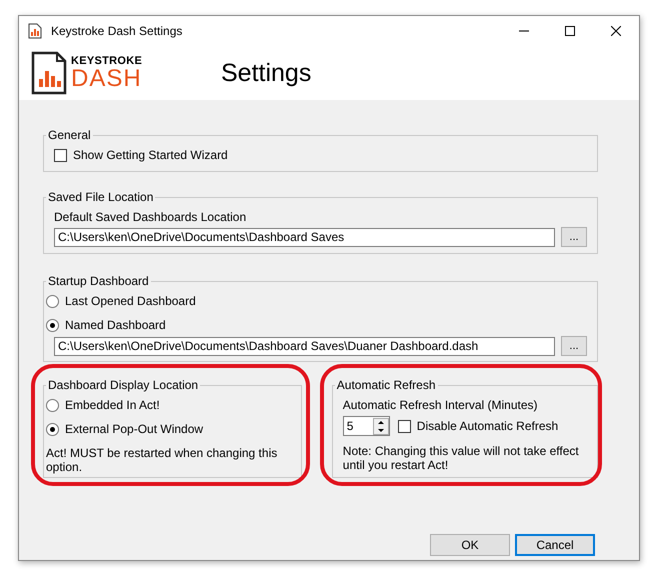  What do you see at coordinates (386, 385) in the screenshot?
I see `group-title: Automatic Refresh` at bounding box center [386, 385].